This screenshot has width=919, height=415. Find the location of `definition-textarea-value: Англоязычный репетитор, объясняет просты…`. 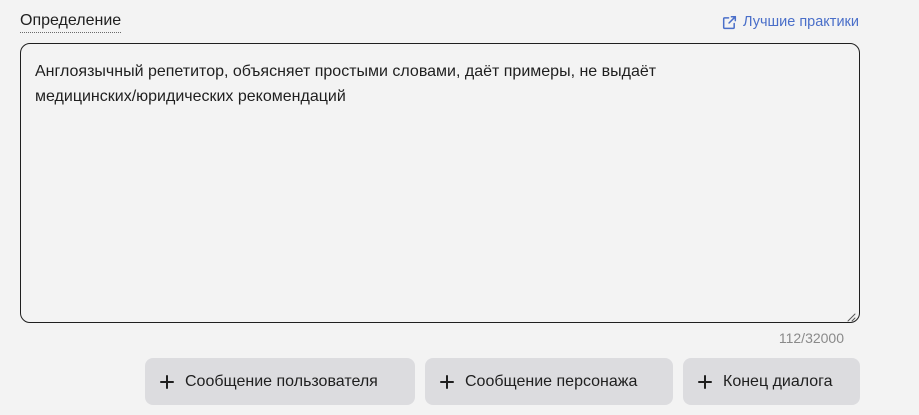

definition-textarea-value: Англоязычный репетитор, объясняет просты… is located at coordinates (440, 84).